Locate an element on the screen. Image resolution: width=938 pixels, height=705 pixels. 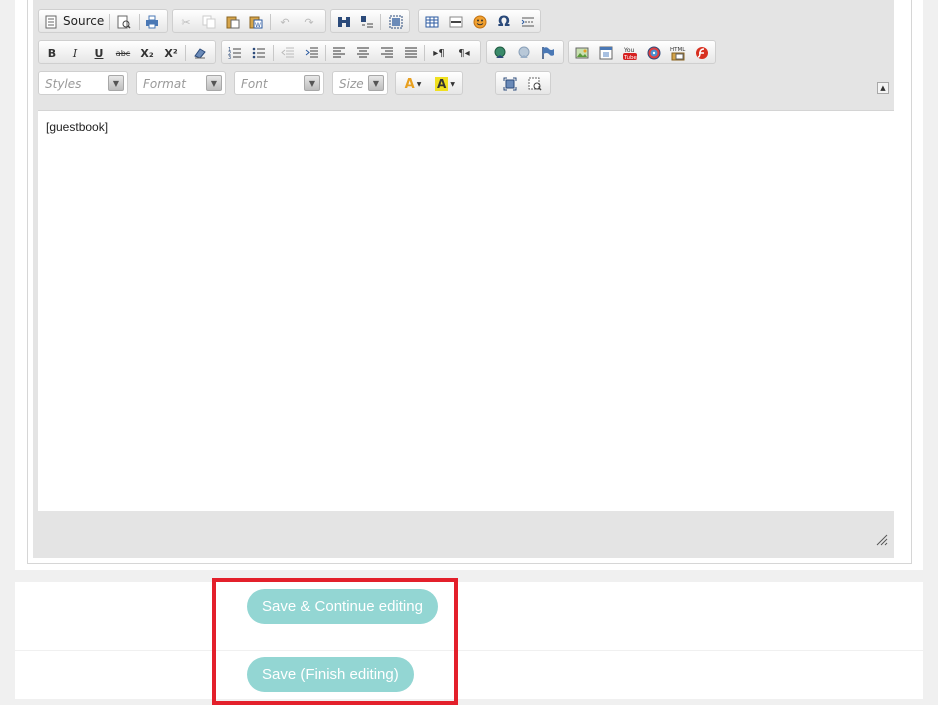
flash-button is located at coordinates (702, 53).